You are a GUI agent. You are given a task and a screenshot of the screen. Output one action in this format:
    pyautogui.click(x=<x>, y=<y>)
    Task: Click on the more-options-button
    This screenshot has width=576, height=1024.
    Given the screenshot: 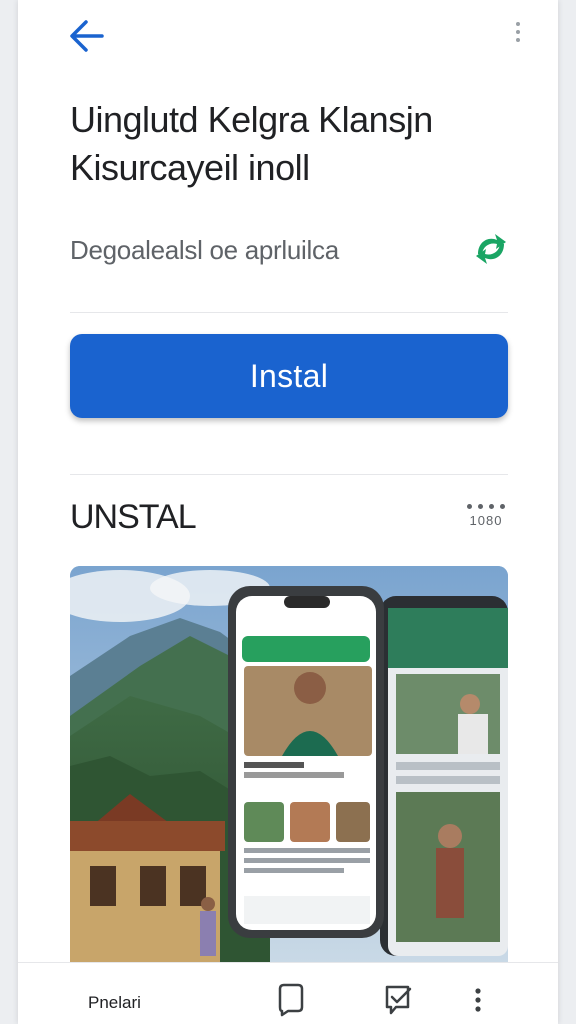 What is the action you would take?
    pyautogui.click(x=518, y=36)
    